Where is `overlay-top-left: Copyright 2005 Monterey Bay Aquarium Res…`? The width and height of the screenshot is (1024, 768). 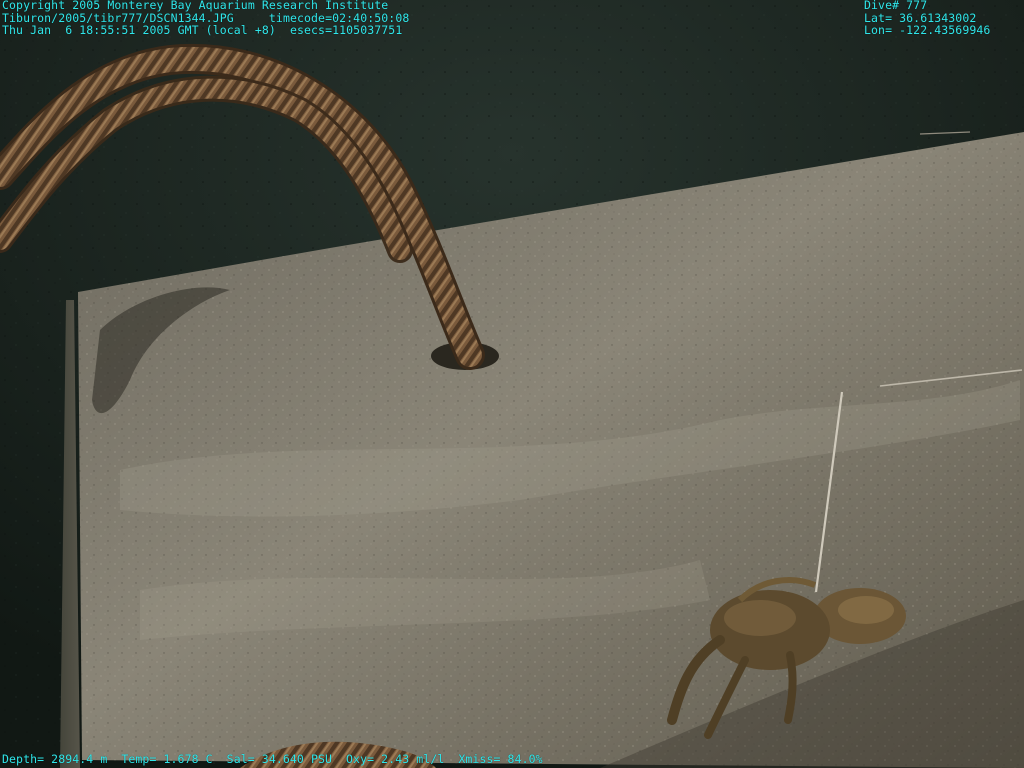
overlay-top-left: Copyright 2005 Monterey Bay Aquarium Res… is located at coordinates (205, 18).